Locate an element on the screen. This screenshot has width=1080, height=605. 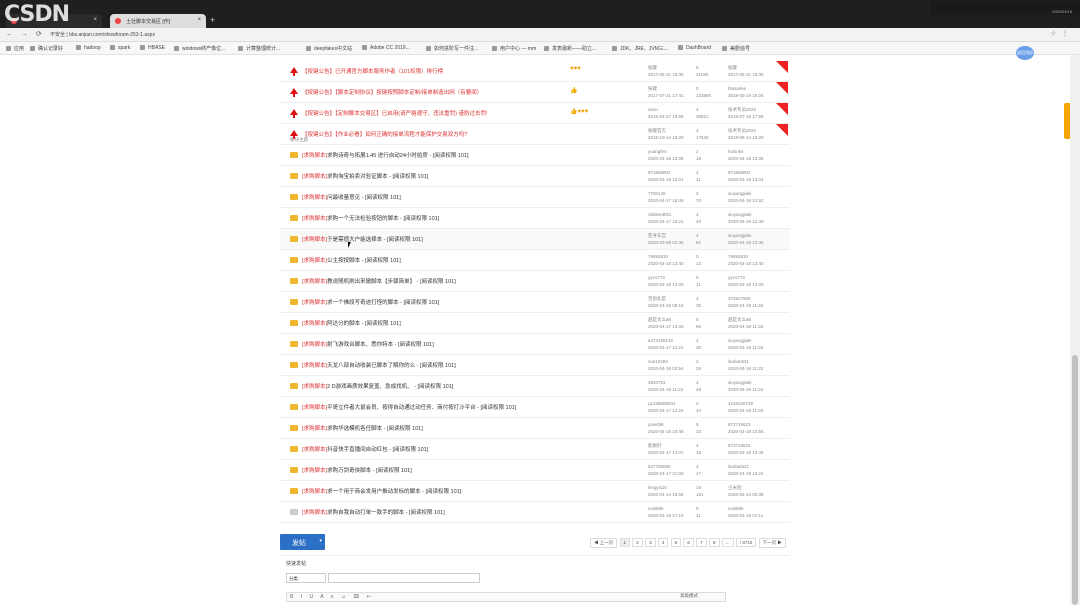
bookmark-item: deepfakes中文站 is located at coordinates (329, 48).